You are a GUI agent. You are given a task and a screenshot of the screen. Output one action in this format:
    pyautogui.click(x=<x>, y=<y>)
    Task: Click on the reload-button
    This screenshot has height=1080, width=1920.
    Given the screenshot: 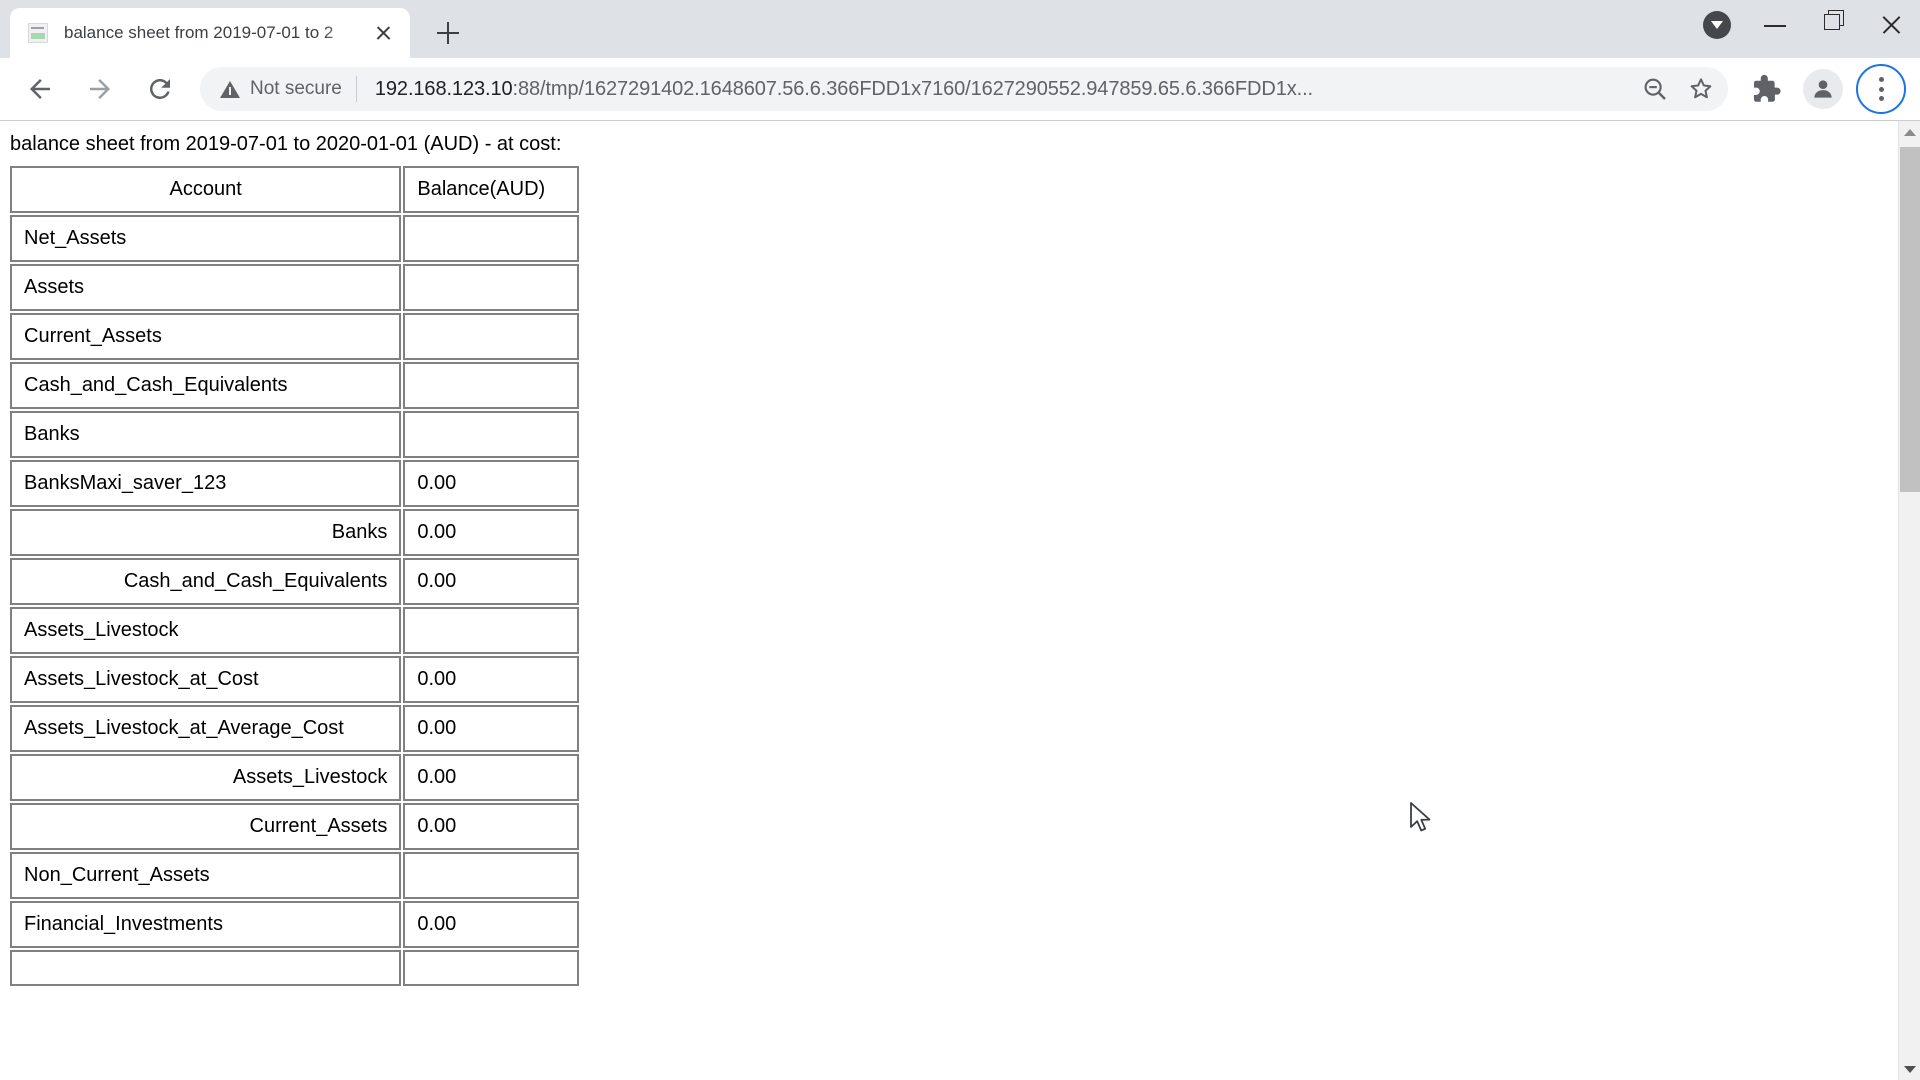 What is the action you would take?
    pyautogui.click(x=160, y=89)
    